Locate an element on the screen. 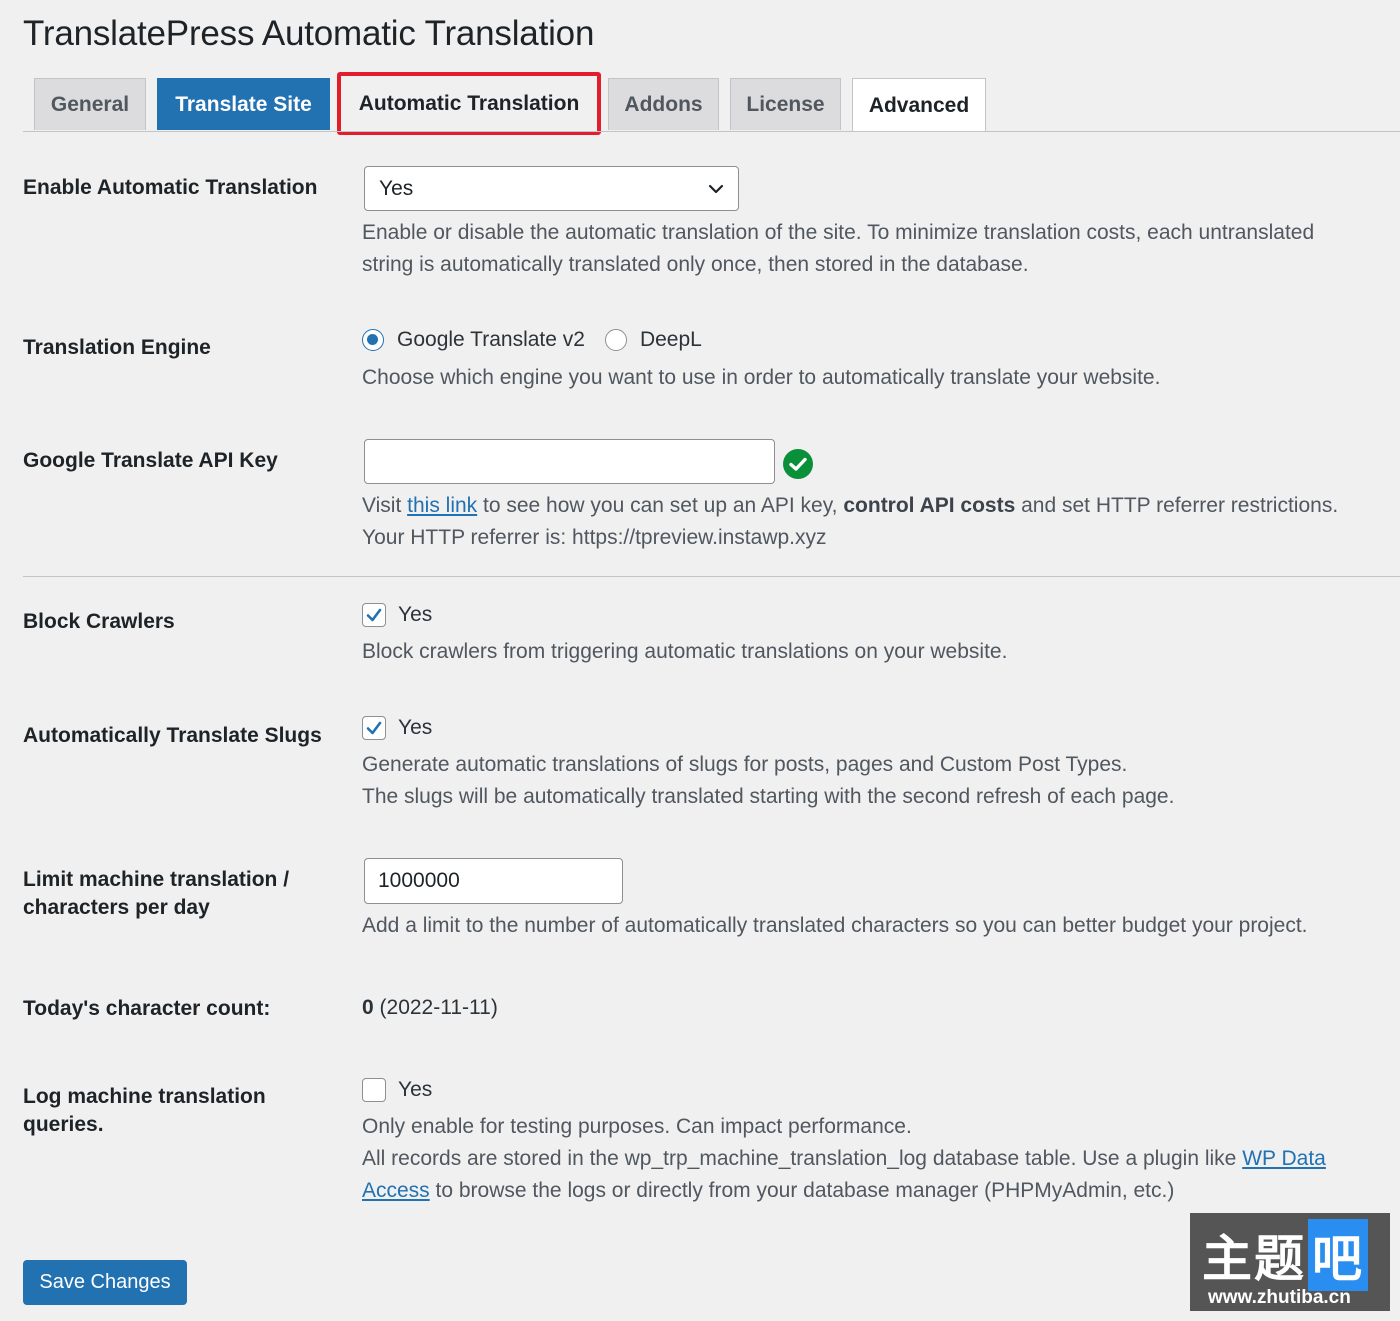 This screenshot has width=1400, height=1321. watermark-logo: 主题吧 is located at coordinates (1285, 1255).